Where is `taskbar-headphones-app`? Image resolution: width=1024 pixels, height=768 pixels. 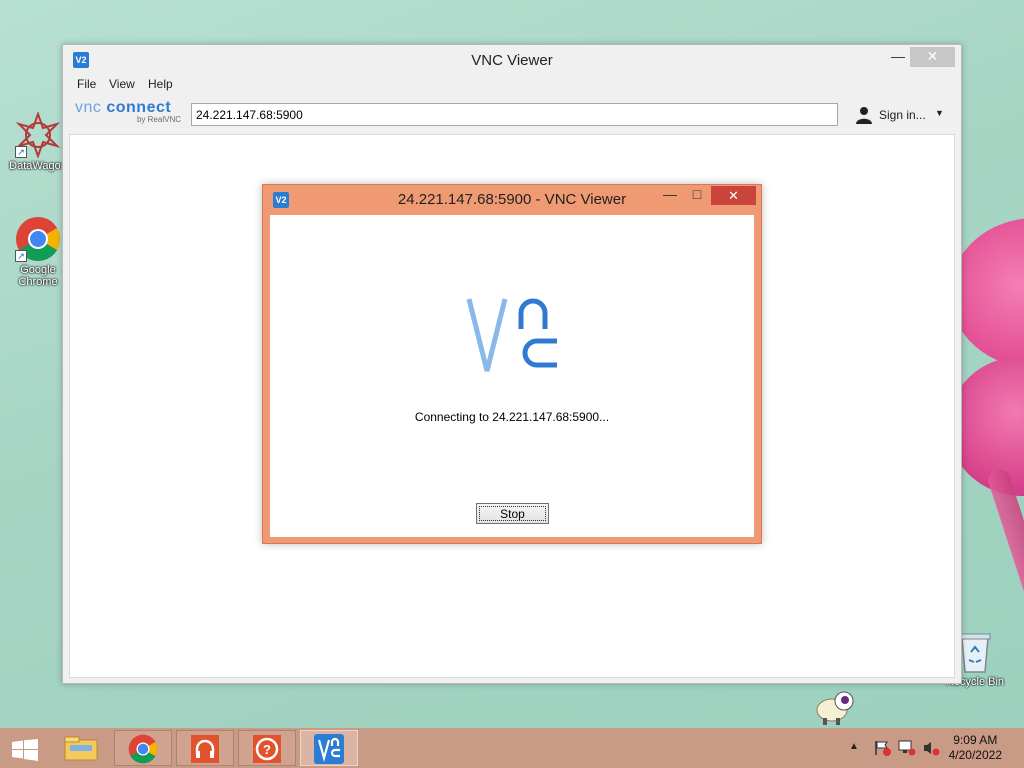 taskbar-headphones-app is located at coordinates (205, 748).